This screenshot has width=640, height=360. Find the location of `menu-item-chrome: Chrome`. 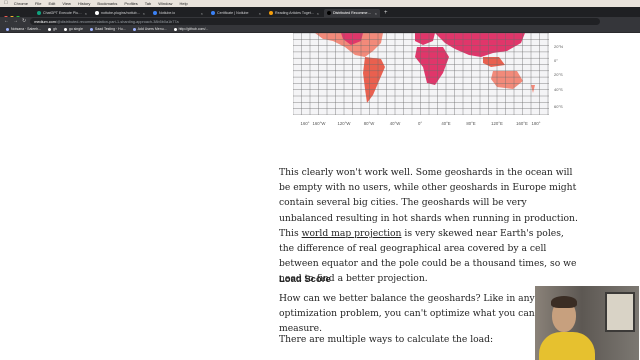

menu-item-chrome: Chrome is located at coordinates (21, 3).